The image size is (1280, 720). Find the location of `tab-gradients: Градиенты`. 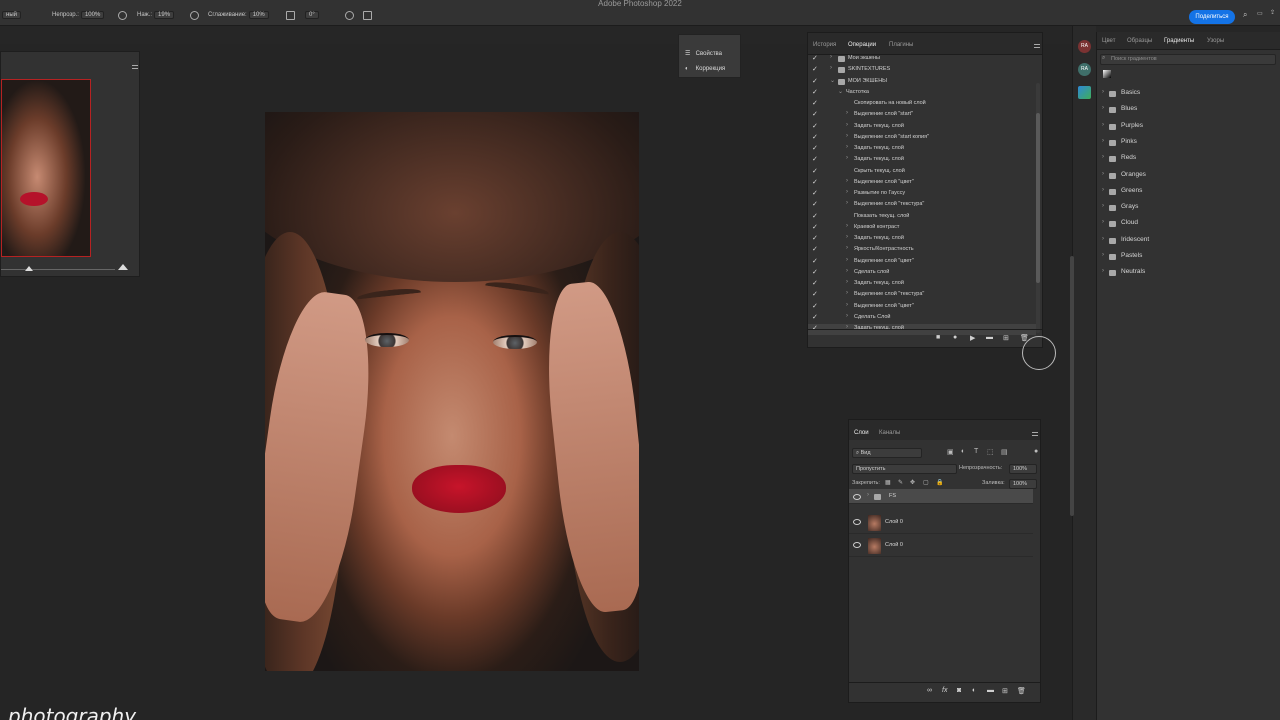

tab-gradients: Градиенты is located at coordinates (1179, 41).